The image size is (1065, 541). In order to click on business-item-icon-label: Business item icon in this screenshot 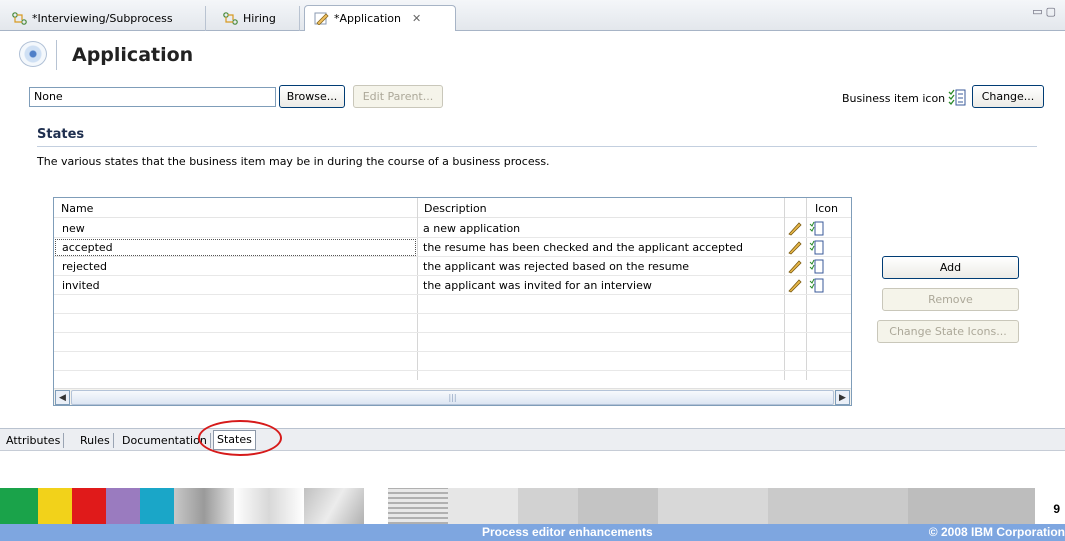, I will do `click(894, 98)`.